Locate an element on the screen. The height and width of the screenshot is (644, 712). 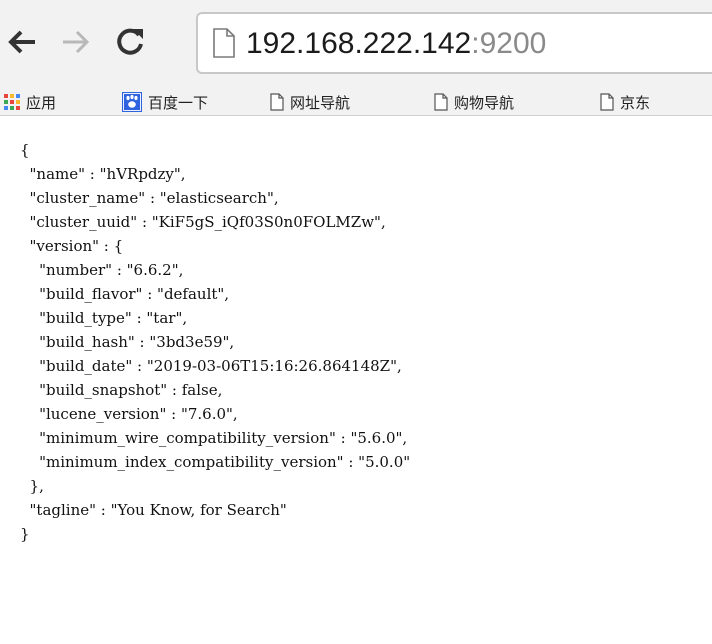
reload-icon is located at coordinates (130, 41).